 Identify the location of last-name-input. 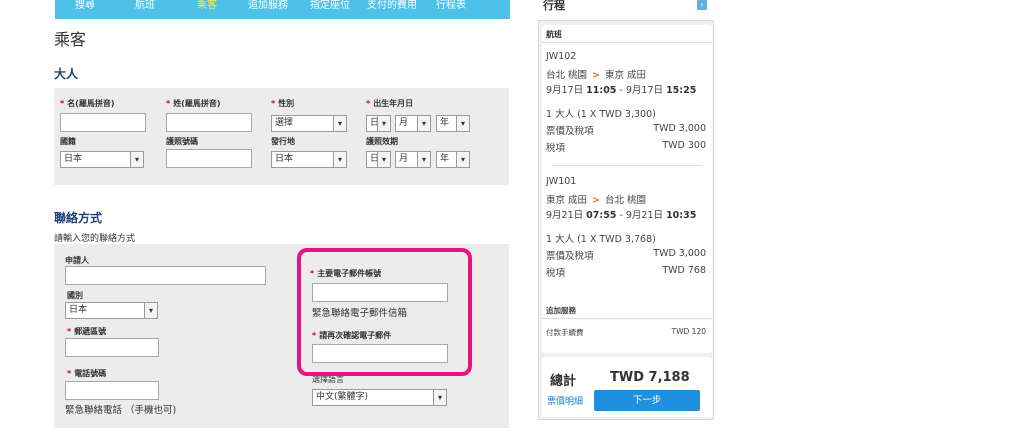
(209, 122).